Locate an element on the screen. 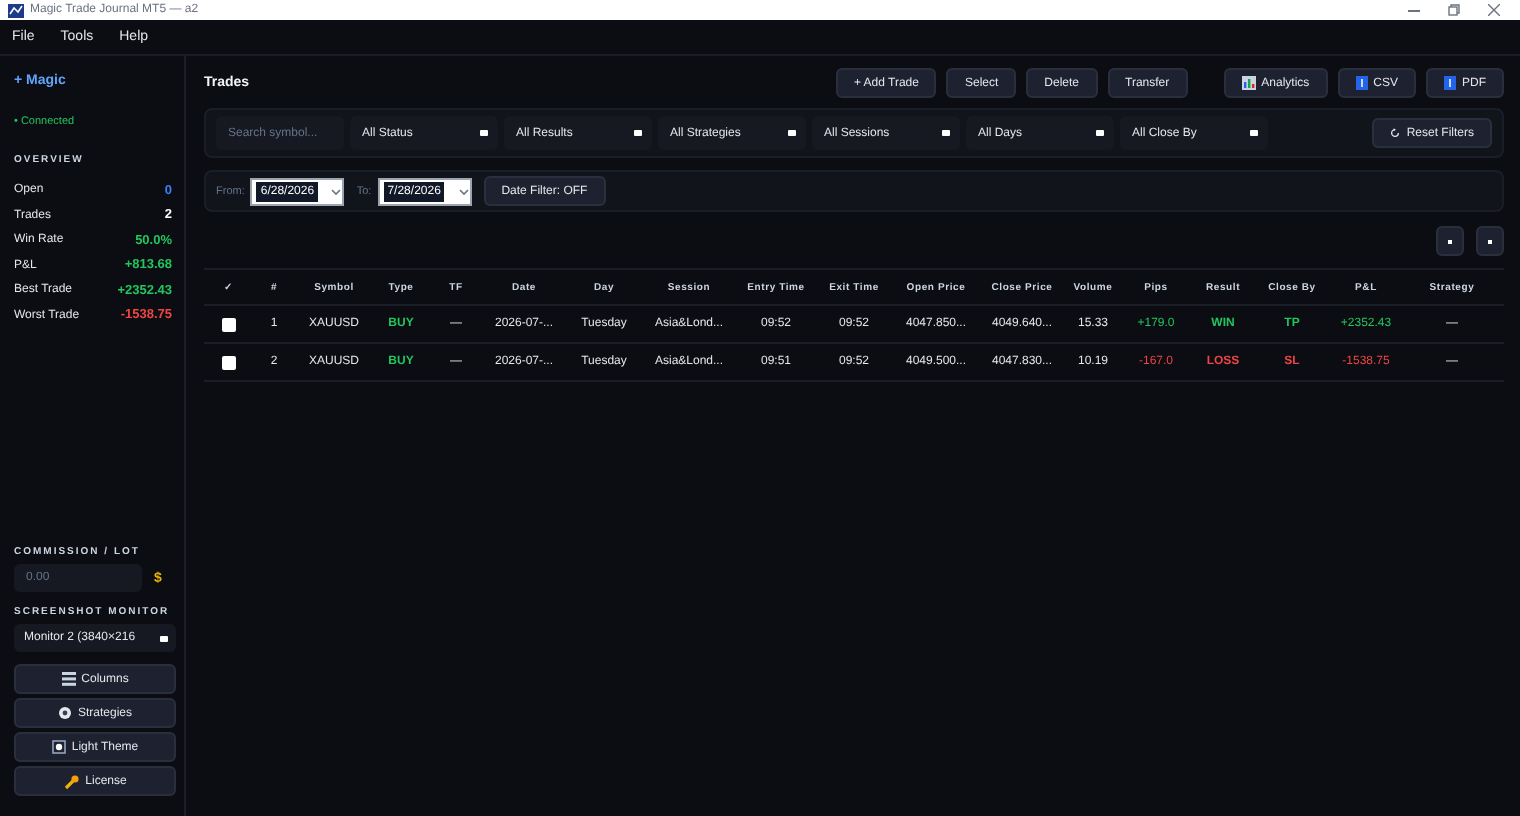 The image size is (1520, 816). columns-icon is located at coordinates (68, 679).